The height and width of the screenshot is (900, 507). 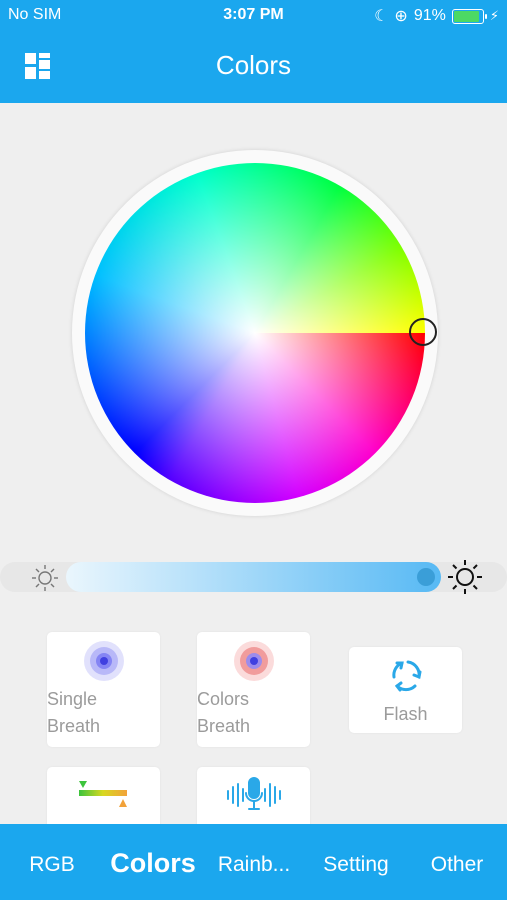 I want to click on sun-outline-icon, so click(x=45, y=578).